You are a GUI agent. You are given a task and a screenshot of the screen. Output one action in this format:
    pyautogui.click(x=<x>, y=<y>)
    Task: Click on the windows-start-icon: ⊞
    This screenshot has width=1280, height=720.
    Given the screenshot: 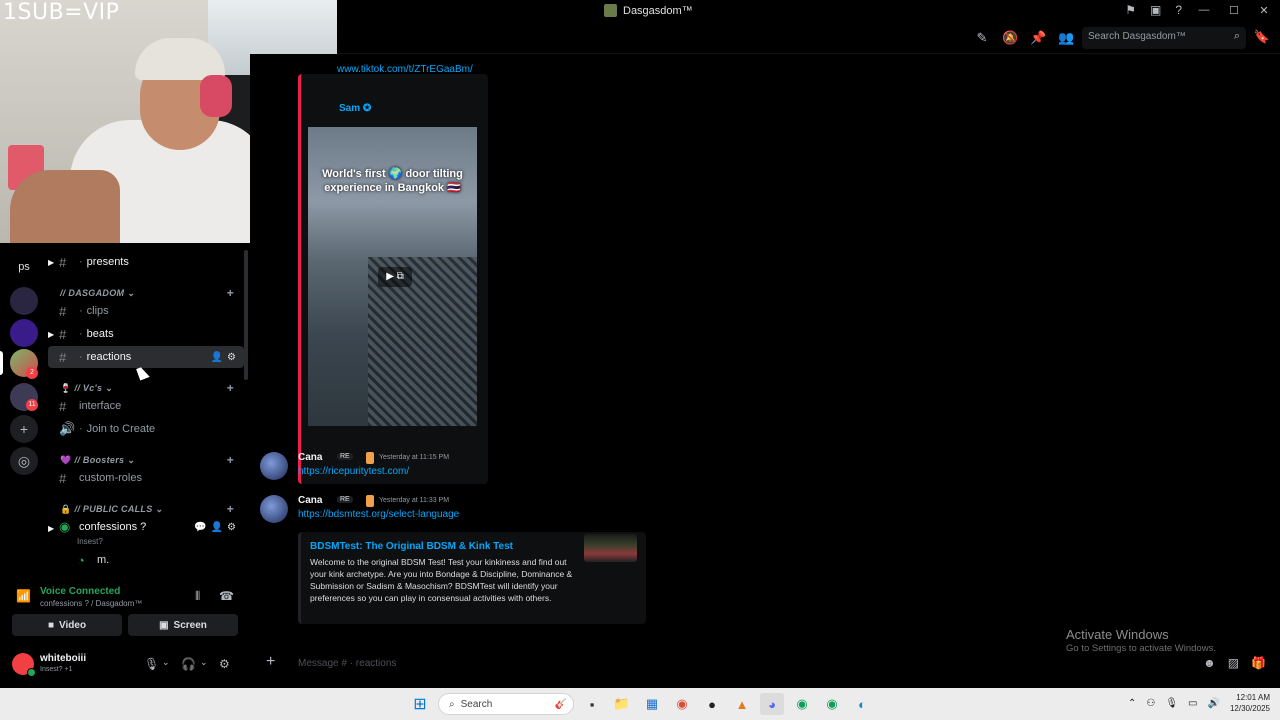 What is the action you would take?
    pyautogui.click(x=420, y=704)
    